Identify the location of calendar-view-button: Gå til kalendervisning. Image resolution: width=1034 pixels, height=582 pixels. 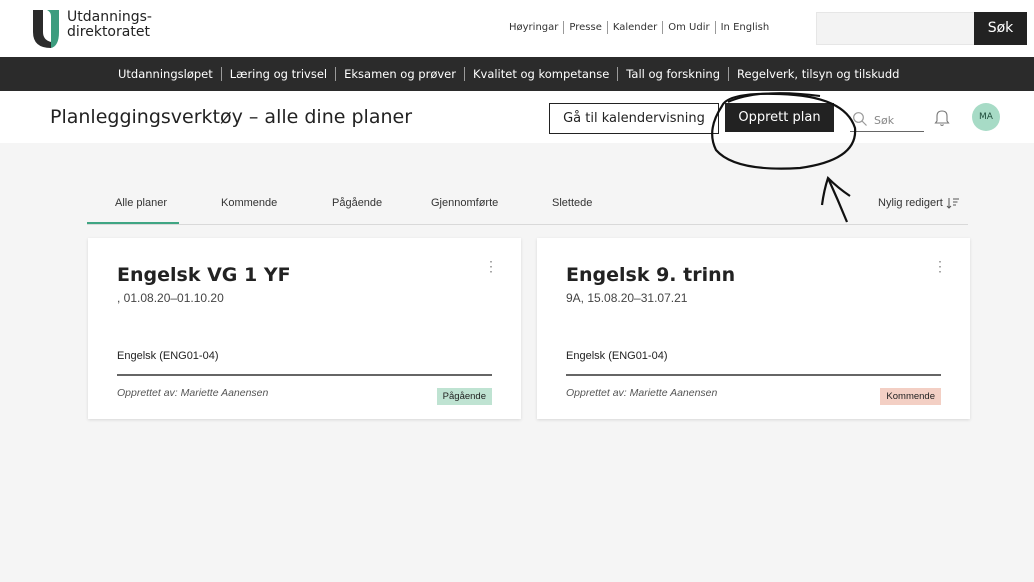
(634, 118).